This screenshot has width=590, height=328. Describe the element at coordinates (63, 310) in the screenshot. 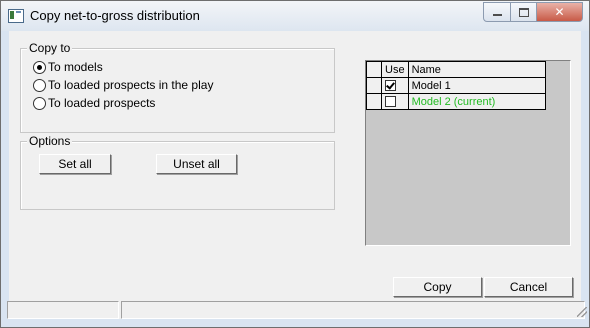

I see `status-pane-left` at that location.